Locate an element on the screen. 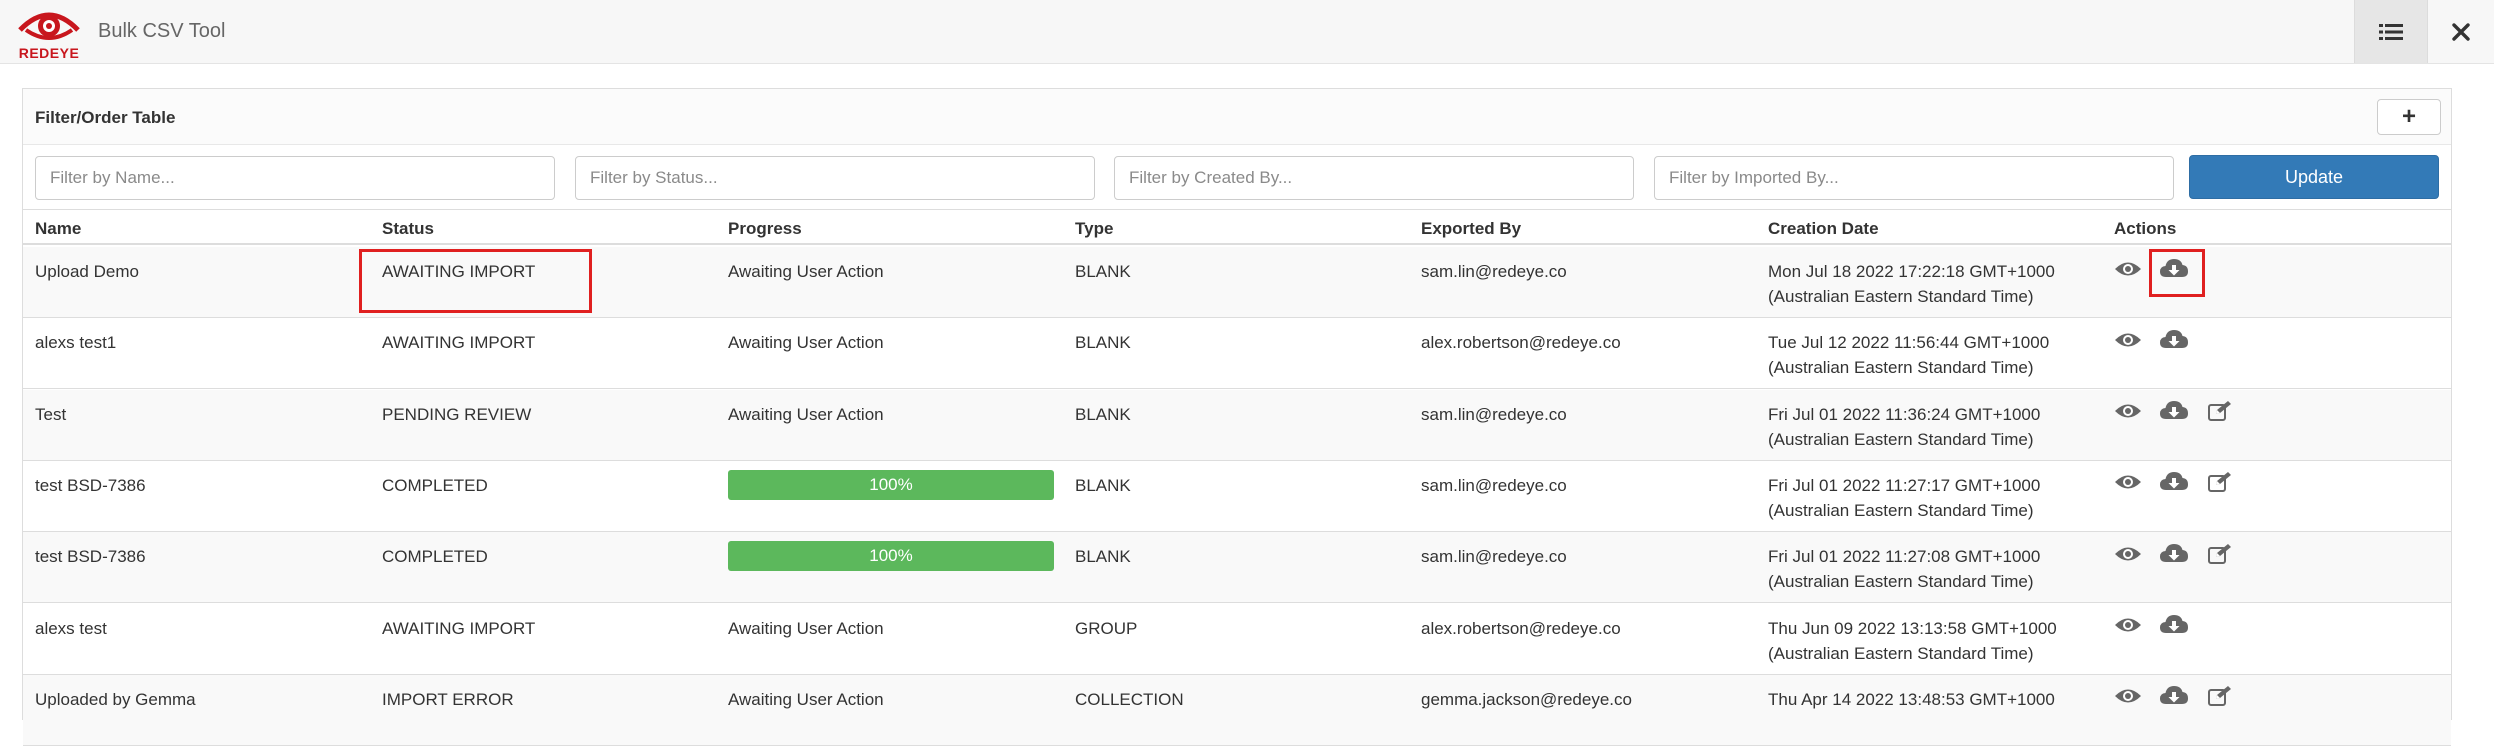 The height and width of the screenshot is (746, 2494). filter-imported-by-input is located at coordinates (1914, 178).